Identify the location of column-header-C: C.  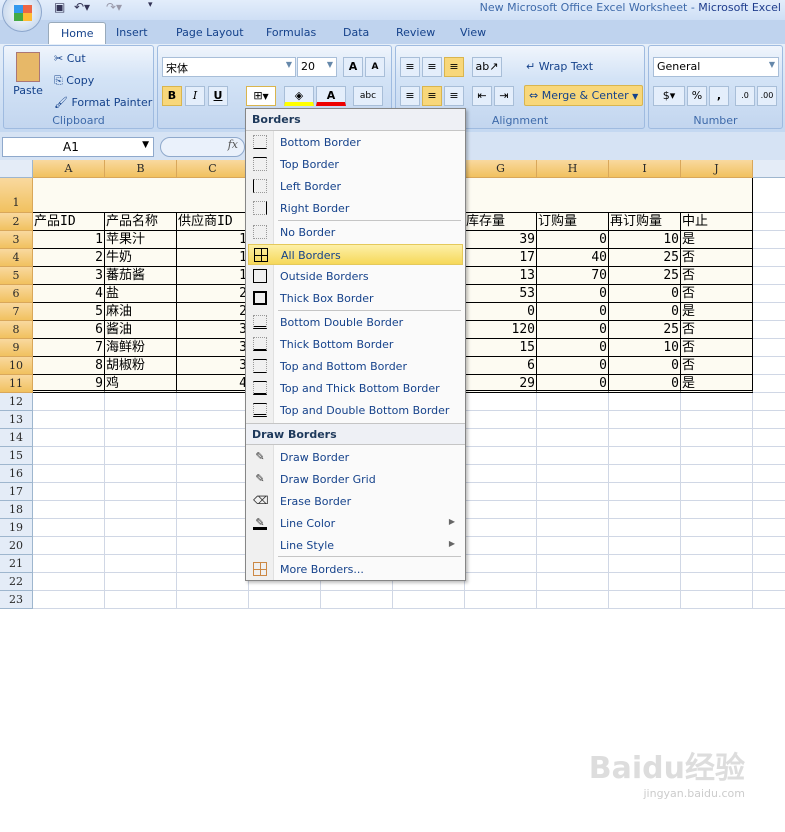
(213, 169).